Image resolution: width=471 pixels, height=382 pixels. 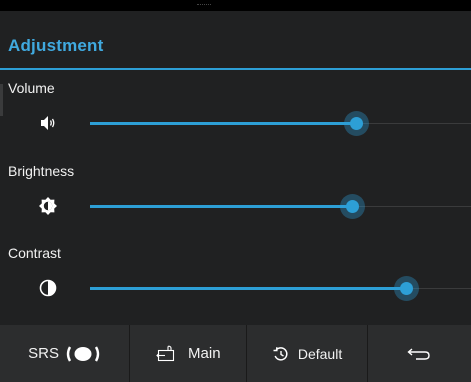 I want to click on brightness-label: Brightness, so click(x=41, y=171).